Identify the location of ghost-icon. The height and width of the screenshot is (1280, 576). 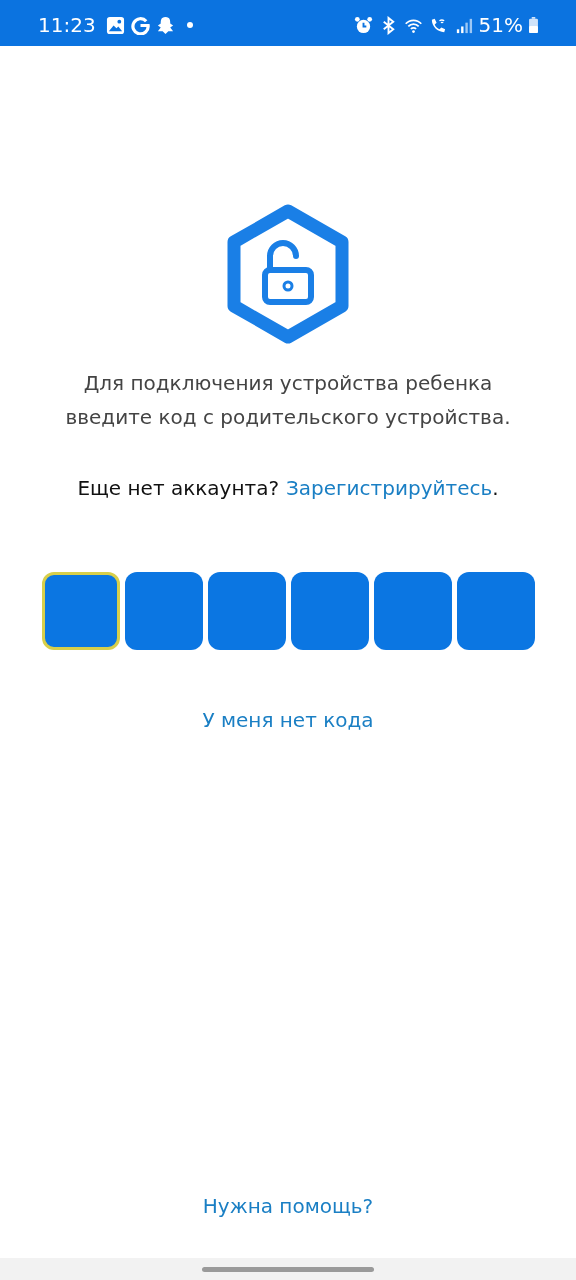
(165, 25).